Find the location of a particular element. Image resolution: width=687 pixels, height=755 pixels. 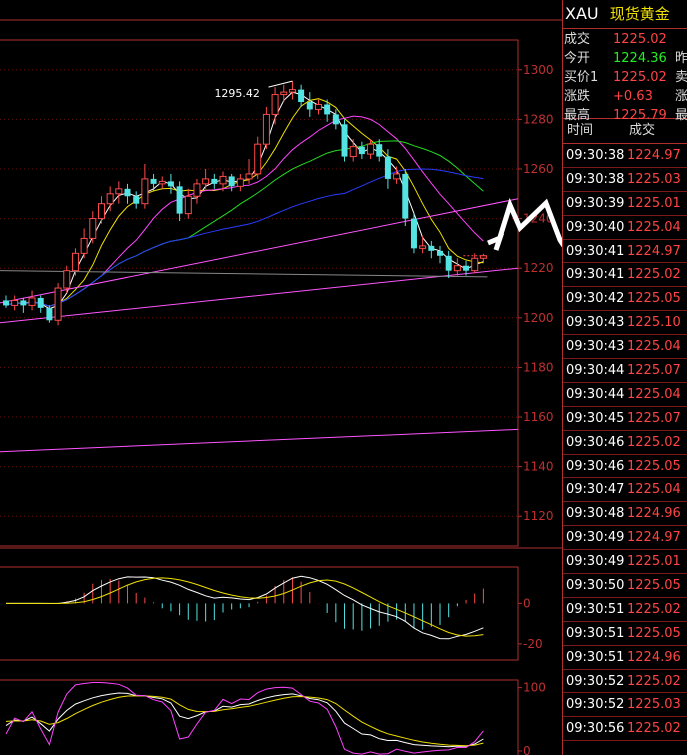

quote-row: 买价1 1225.02 卖 is located at coordinates (625, 77).